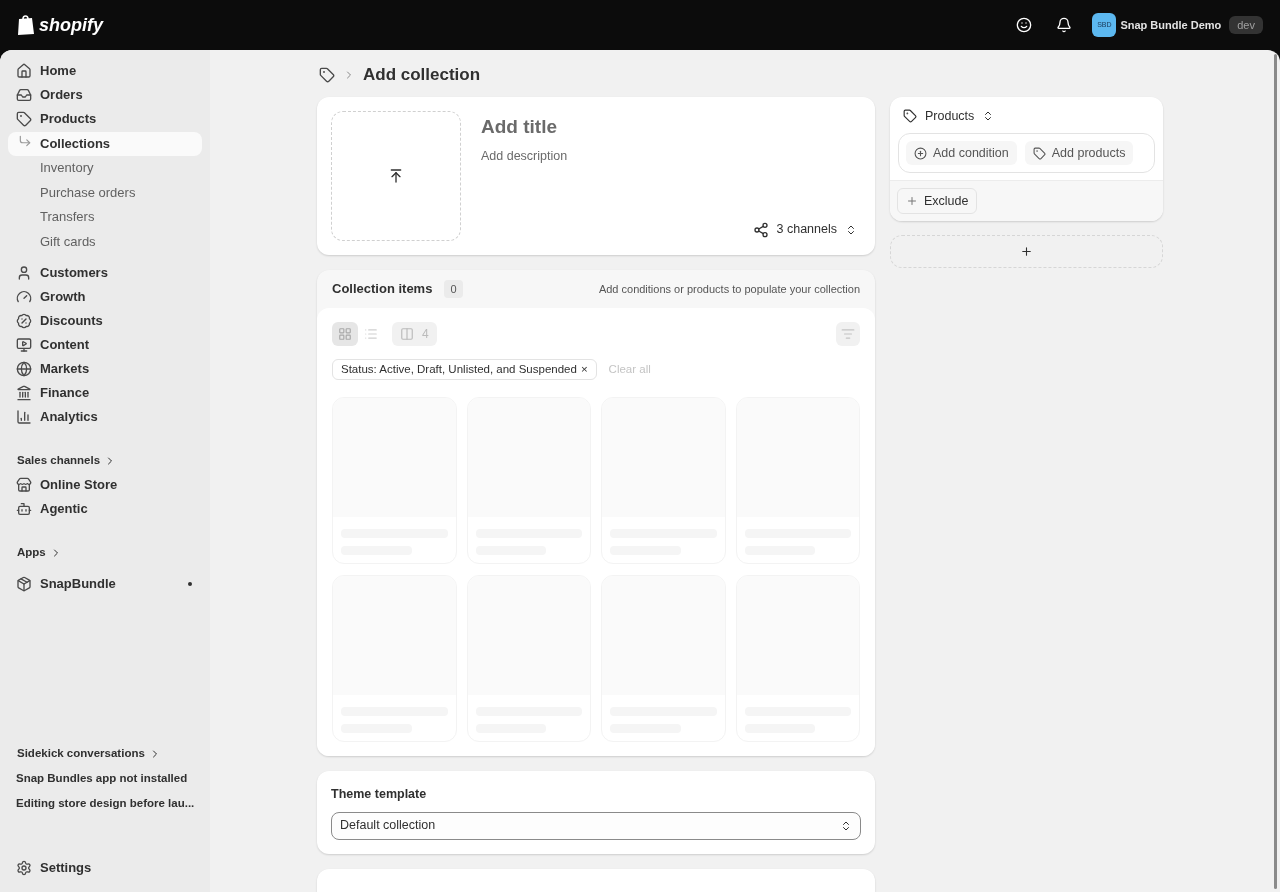 This screenshot has width=1280, height=892. Describe the element at coordinates (105, 321) in the screenshot. I see `nav-item: Discounts` at that location.